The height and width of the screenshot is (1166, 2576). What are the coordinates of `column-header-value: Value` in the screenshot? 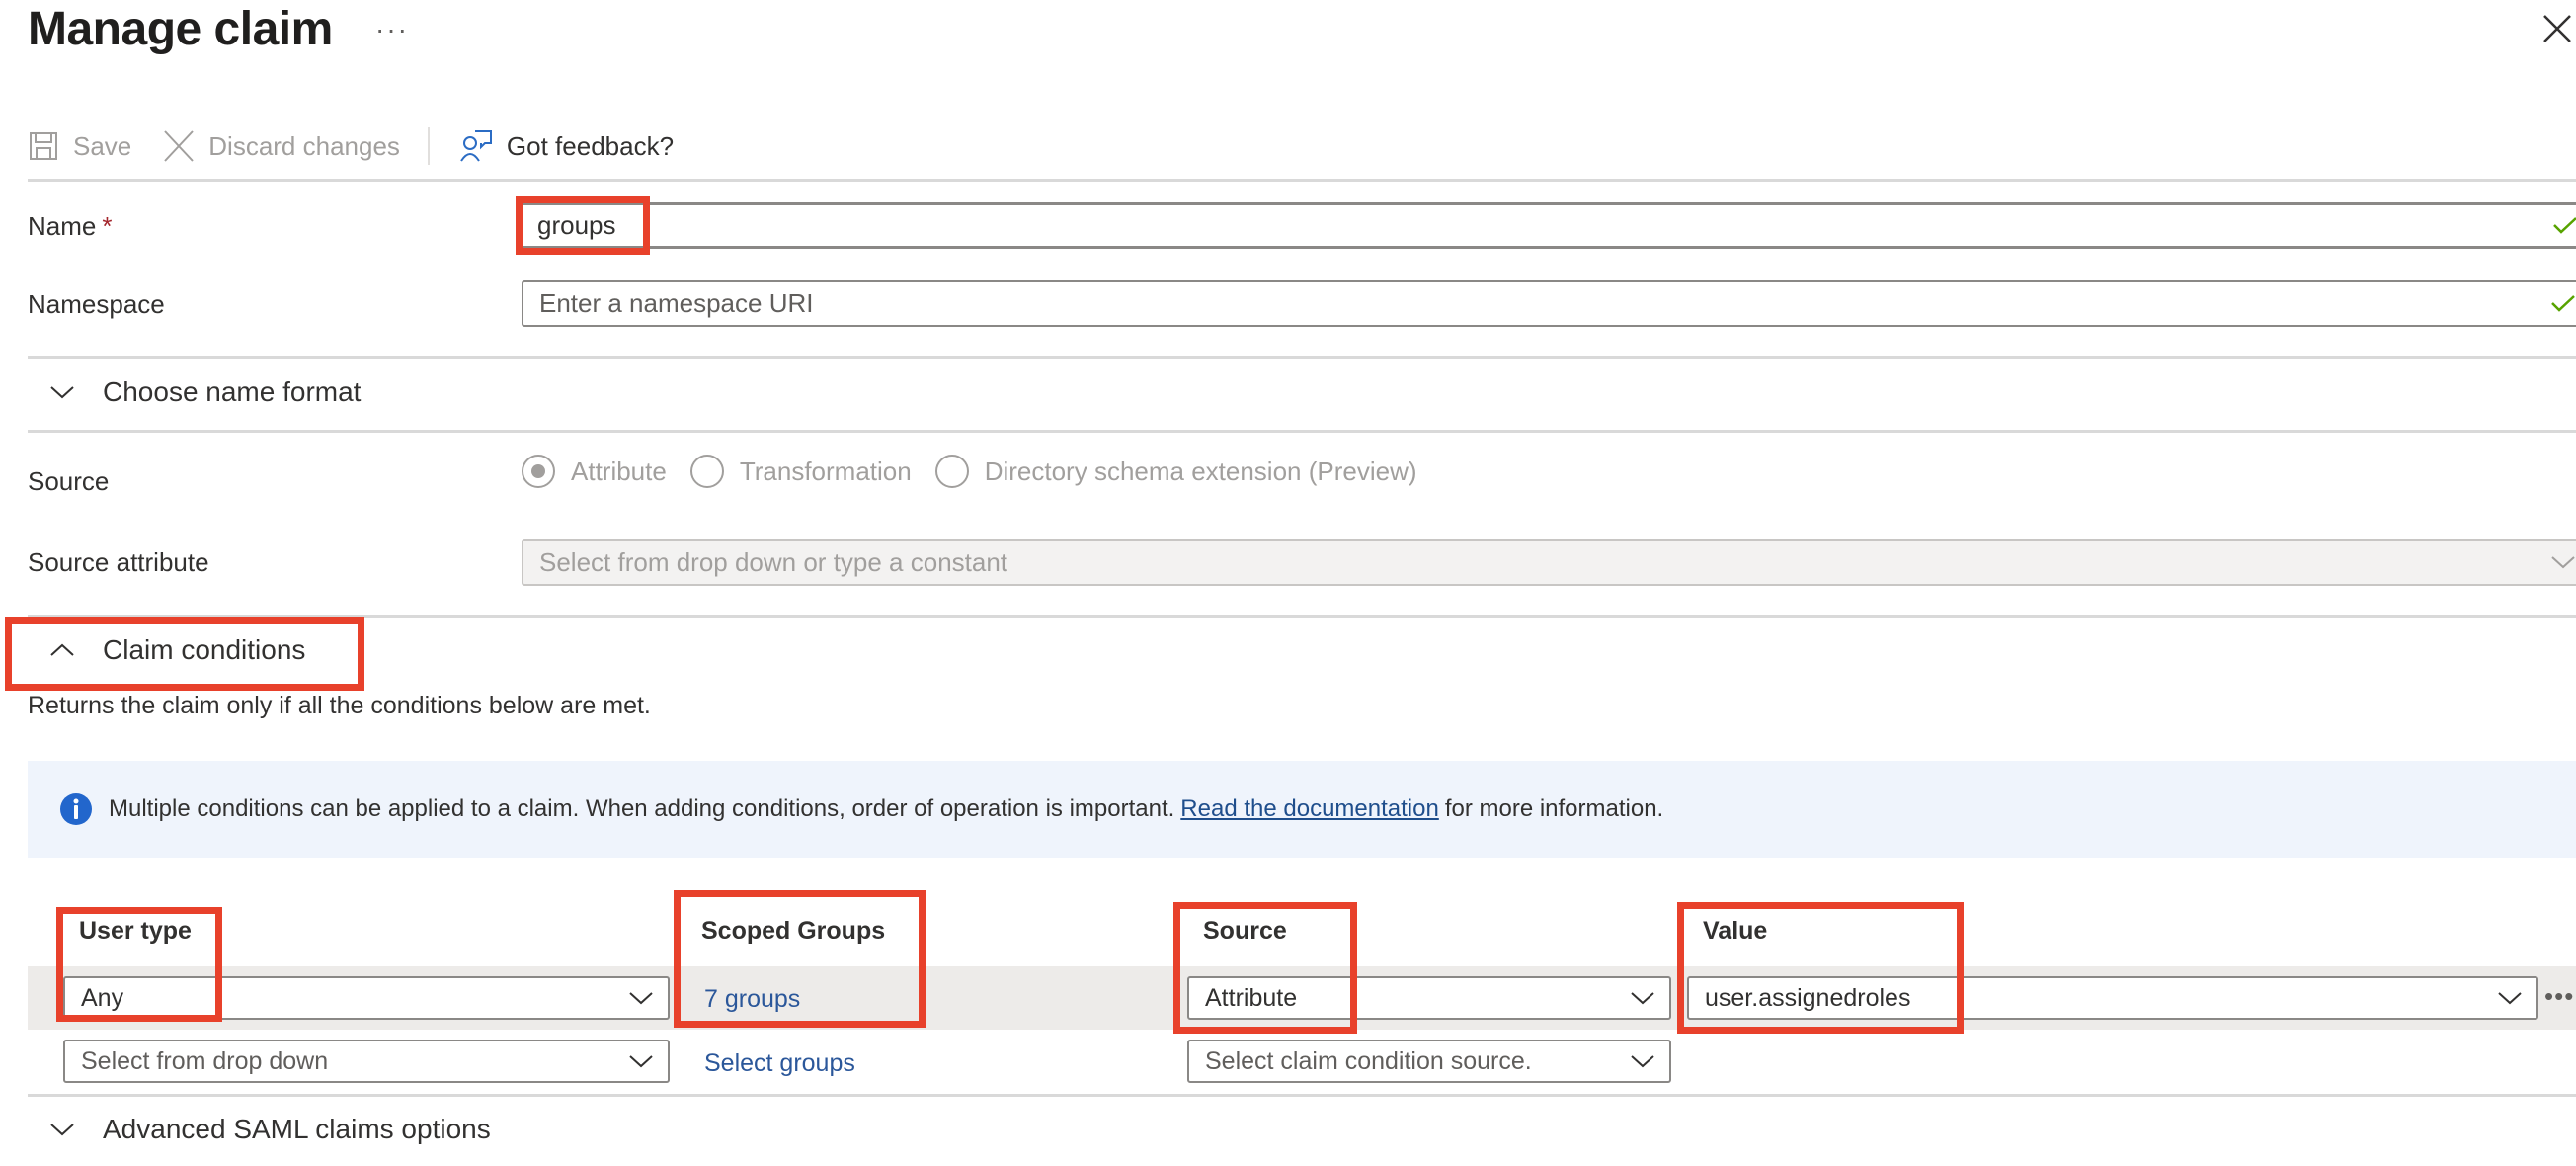 It's located at (1735, 931).